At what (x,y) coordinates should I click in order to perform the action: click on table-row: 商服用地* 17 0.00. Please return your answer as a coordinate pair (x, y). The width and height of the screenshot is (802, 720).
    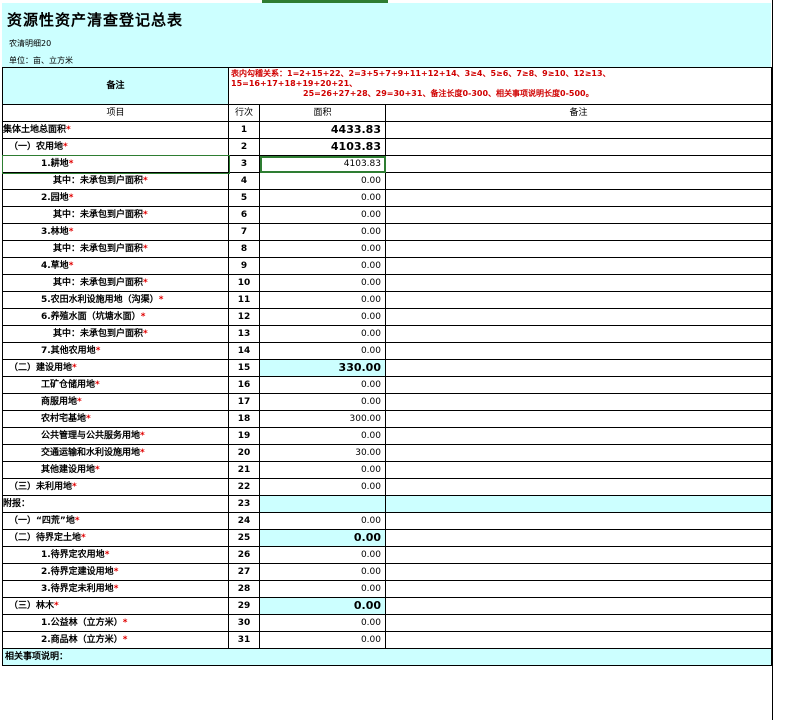
    Looking at the image, I should click on (387, 402).